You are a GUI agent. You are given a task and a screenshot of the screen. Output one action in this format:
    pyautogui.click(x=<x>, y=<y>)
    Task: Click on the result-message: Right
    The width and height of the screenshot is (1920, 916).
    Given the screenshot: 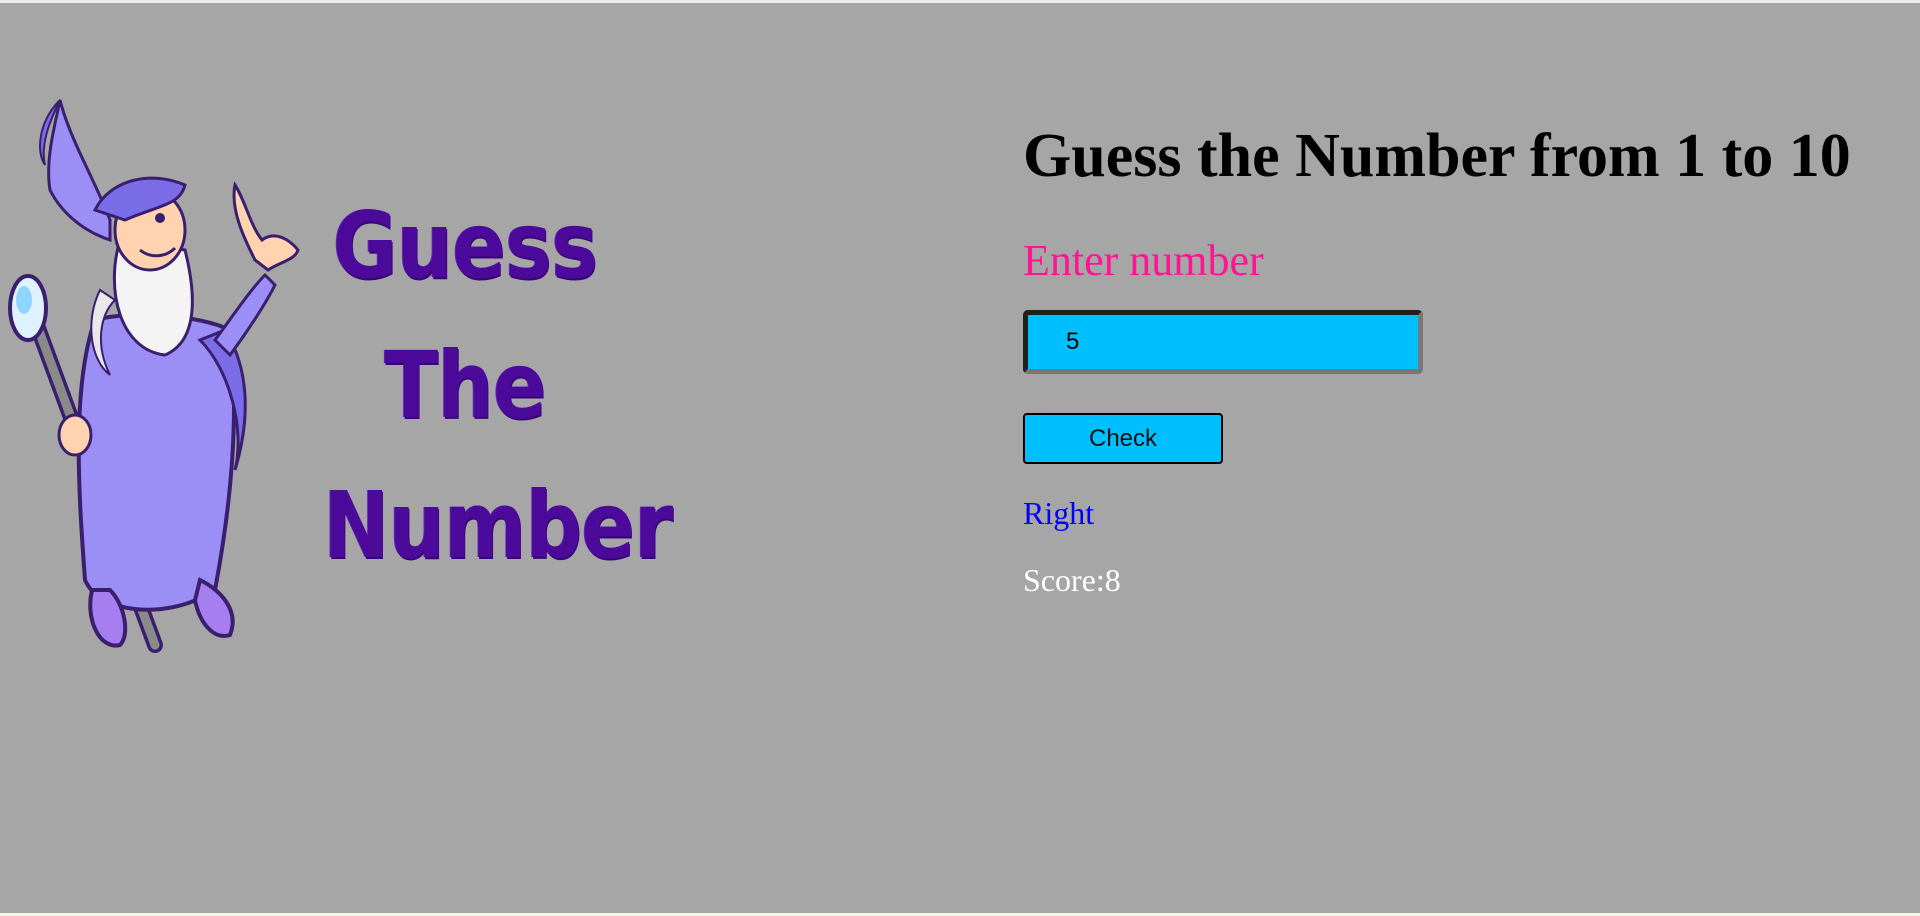 What is the action you would take?
    pyautogui.click(x=1059, y=513)
    